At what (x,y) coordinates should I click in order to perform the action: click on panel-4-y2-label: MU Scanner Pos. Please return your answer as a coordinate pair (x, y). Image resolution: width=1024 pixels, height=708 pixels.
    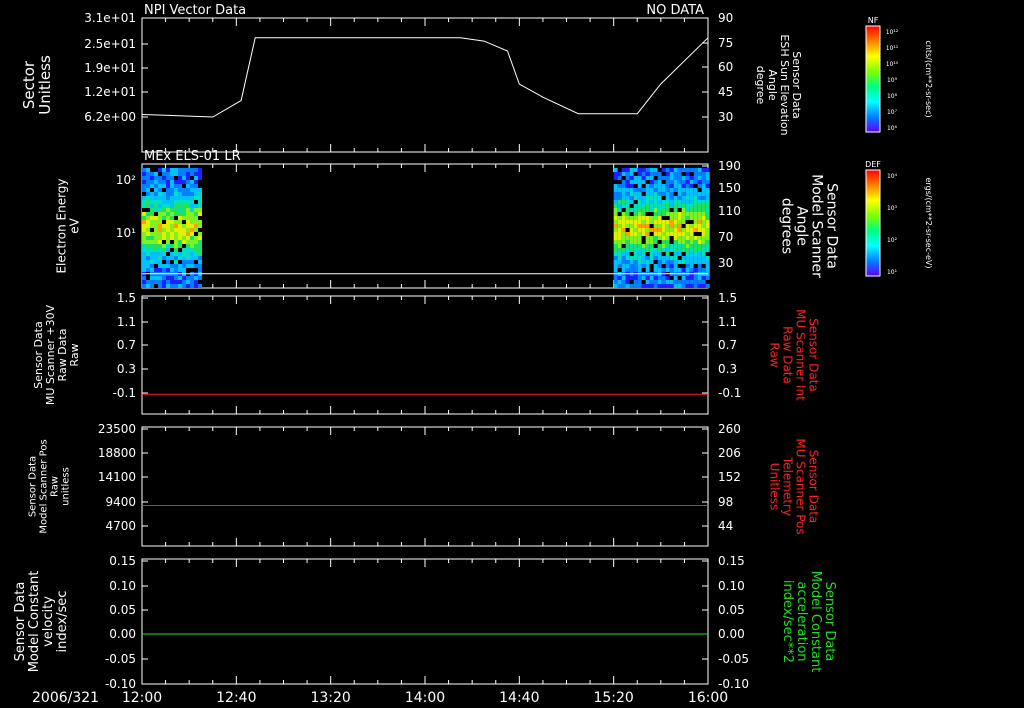
    Looking at the image, I should click on (801, 486).